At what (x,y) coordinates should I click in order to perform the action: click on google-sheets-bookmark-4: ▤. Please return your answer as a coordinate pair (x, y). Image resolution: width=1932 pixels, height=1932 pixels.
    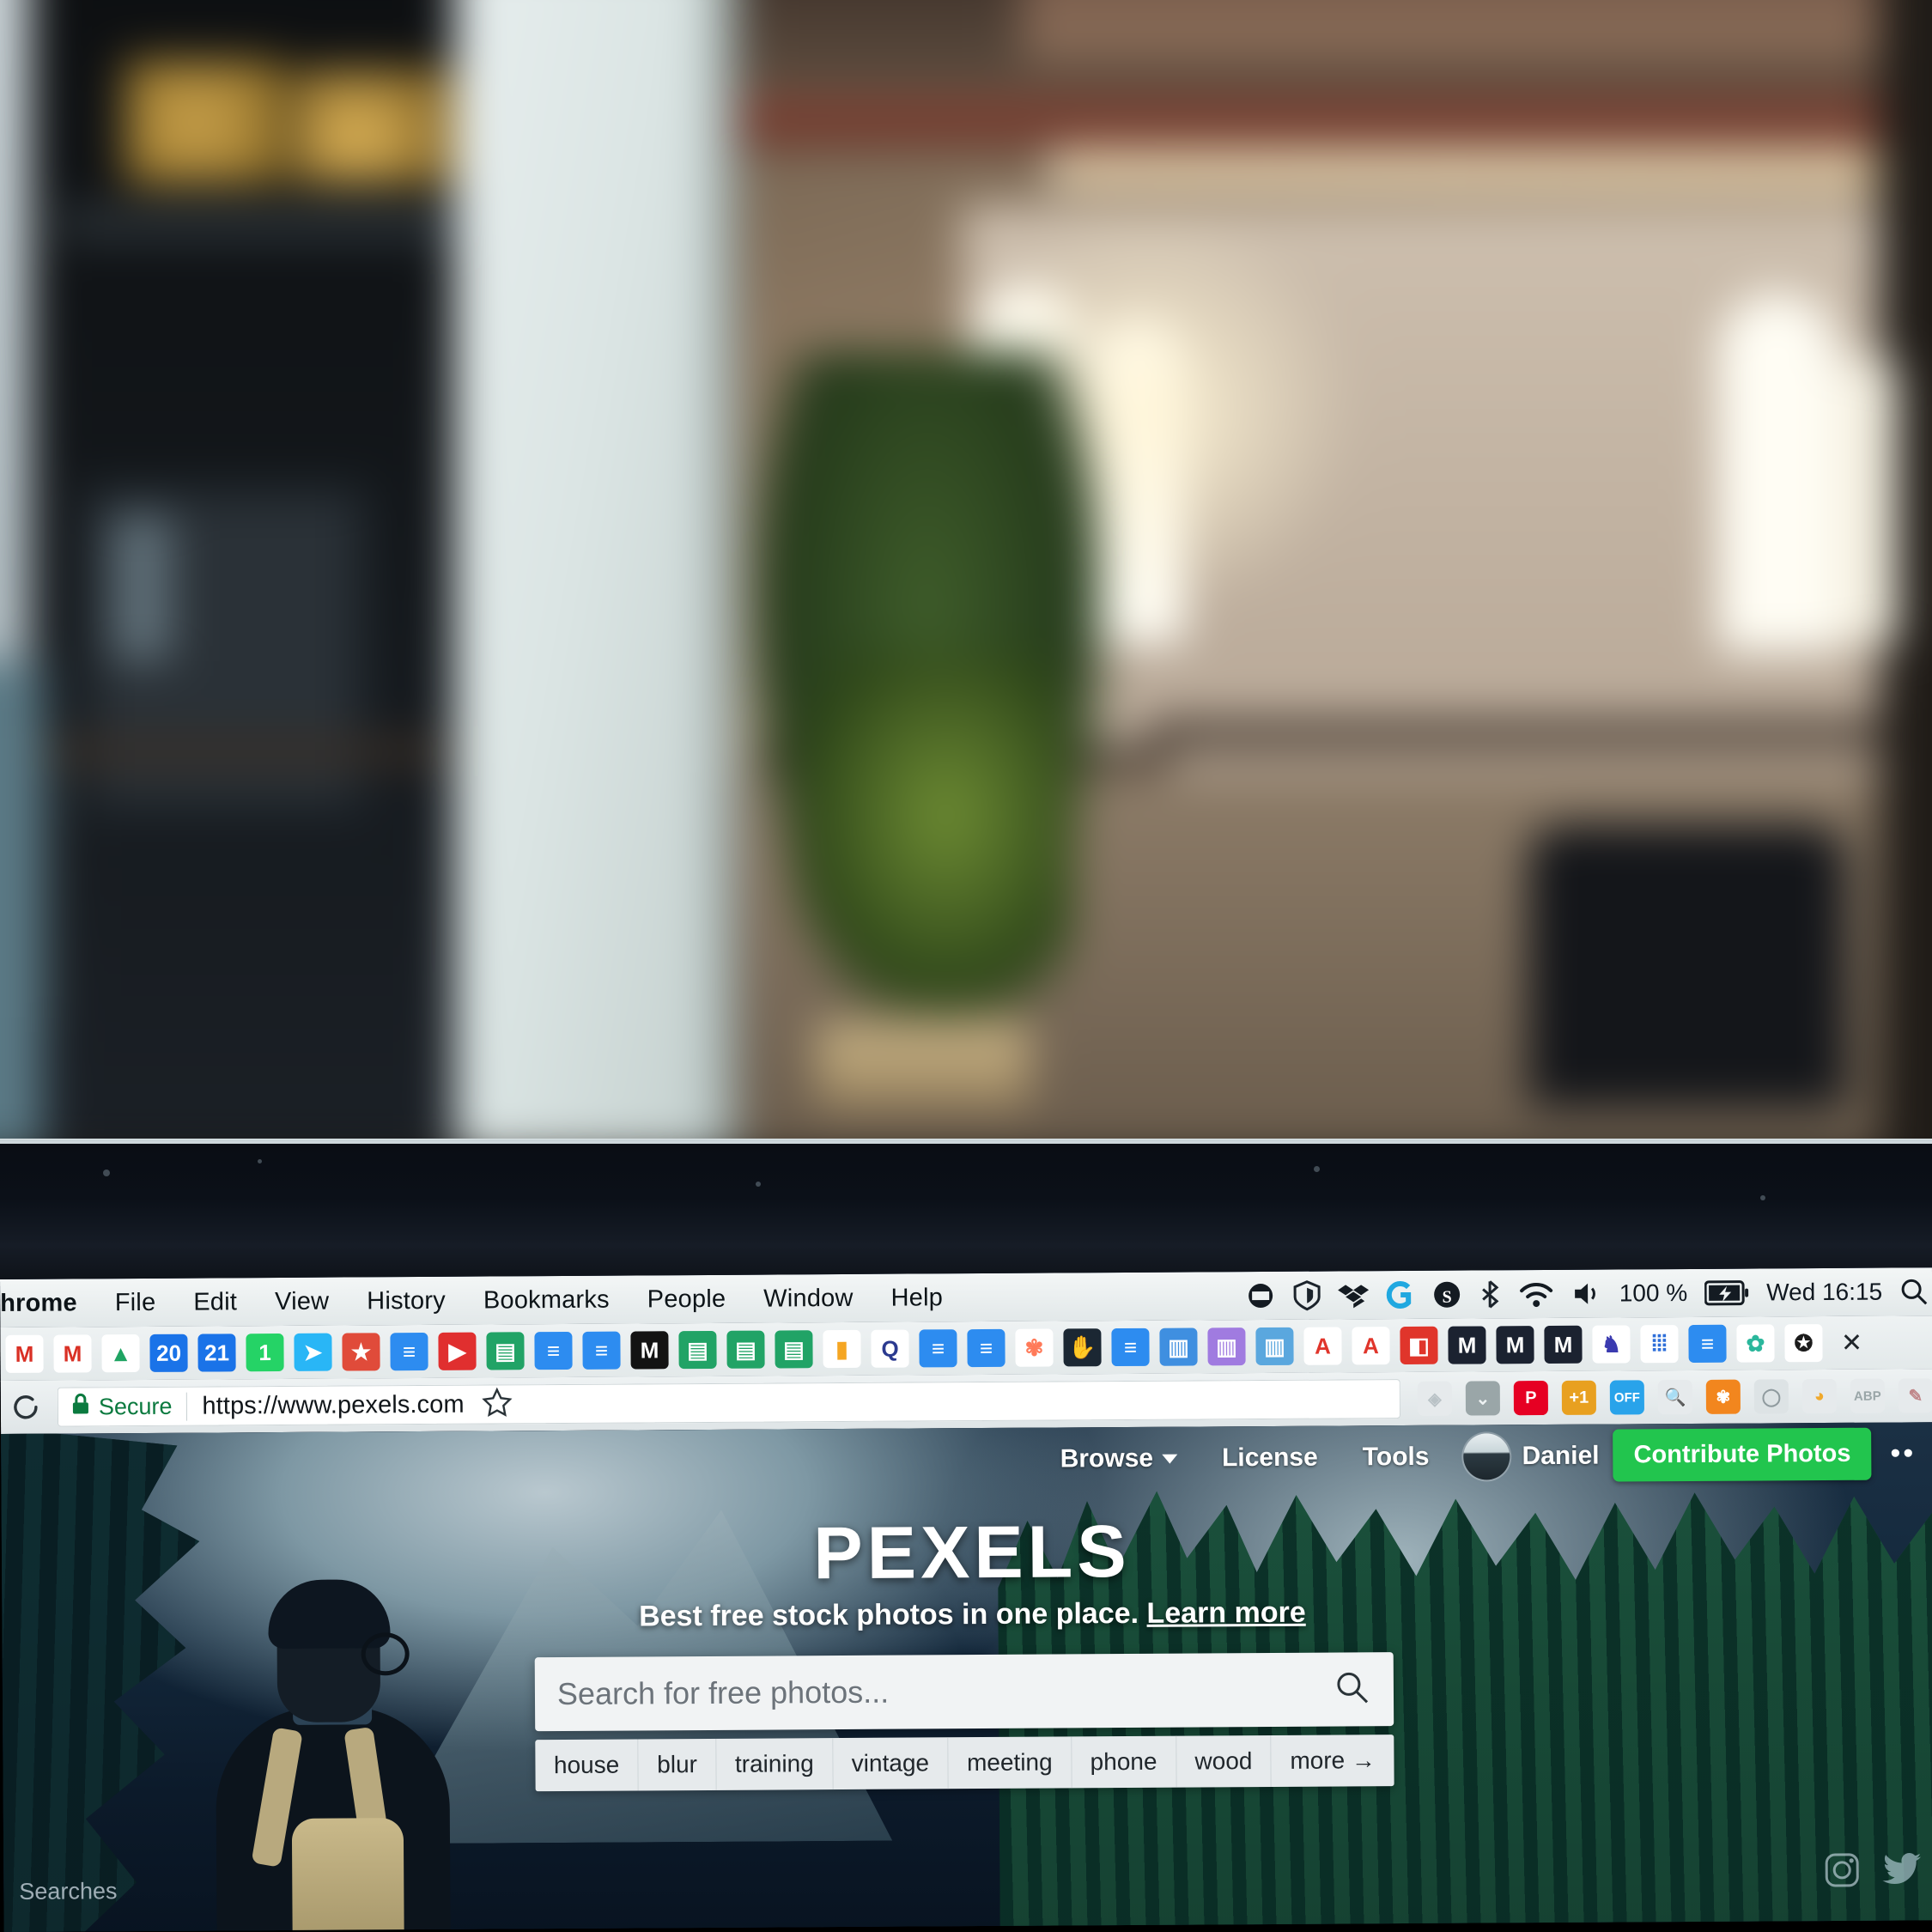
    Looking at the image, I should click on (794, 1349).